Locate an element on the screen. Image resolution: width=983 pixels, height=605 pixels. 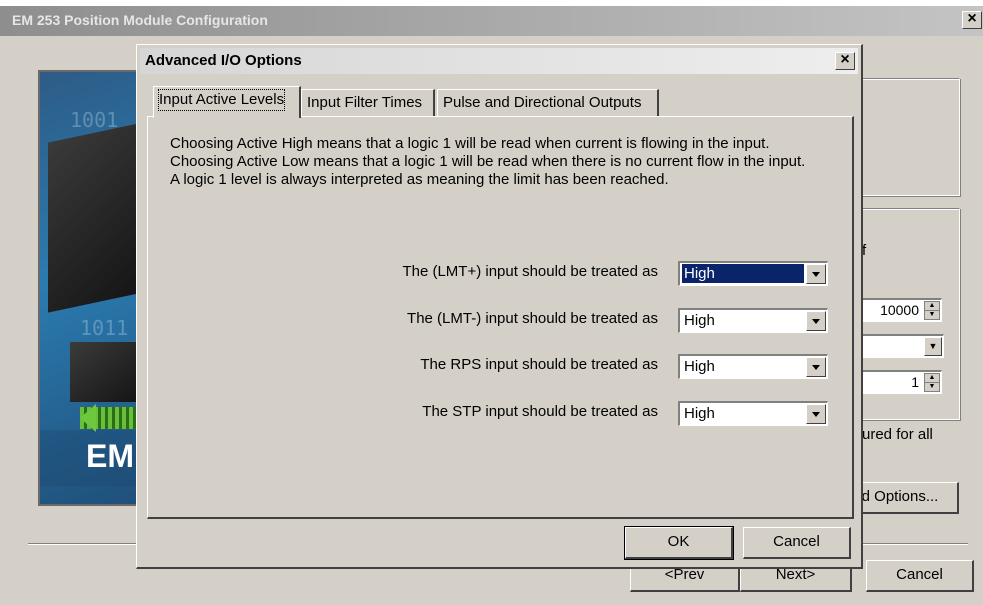
binary-decoration: 1011 is located at coordinates (104, 328).